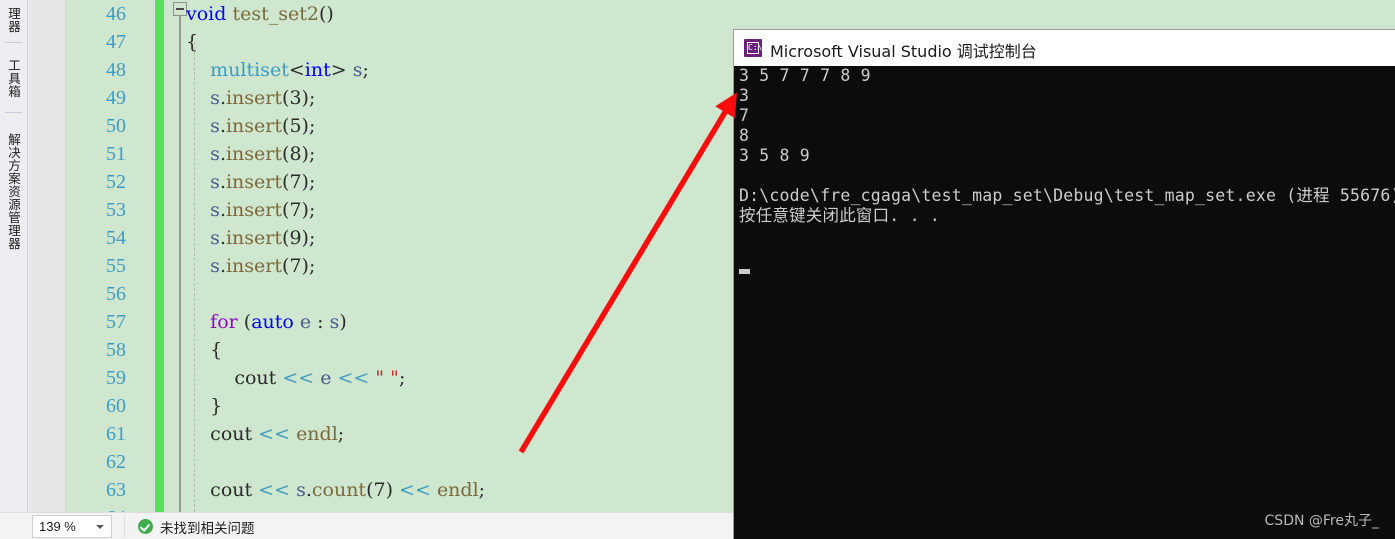  Describe the element at coordinates (13, 20) in the screenshot. I see `sidebar-tab-server-explorer: 理器` at that location.